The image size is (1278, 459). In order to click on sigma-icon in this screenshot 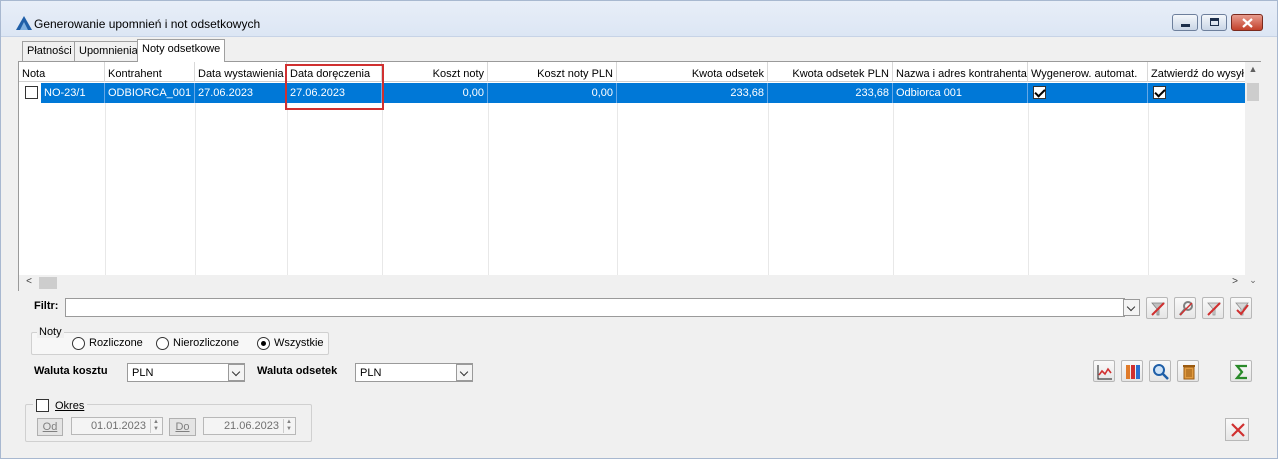, I will do `click(1240, 372)`.